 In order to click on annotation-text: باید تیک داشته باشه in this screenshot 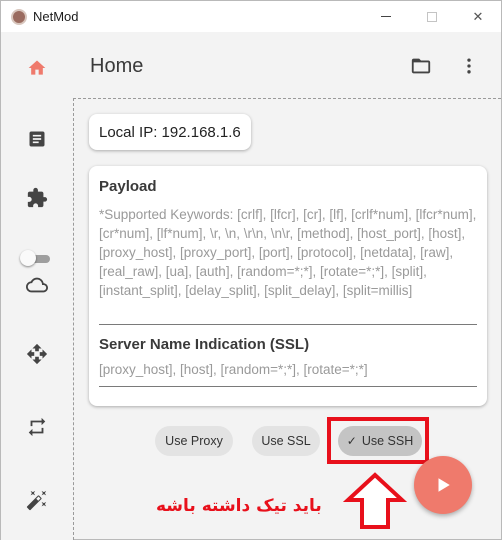, I will do `click(239, 506)`.